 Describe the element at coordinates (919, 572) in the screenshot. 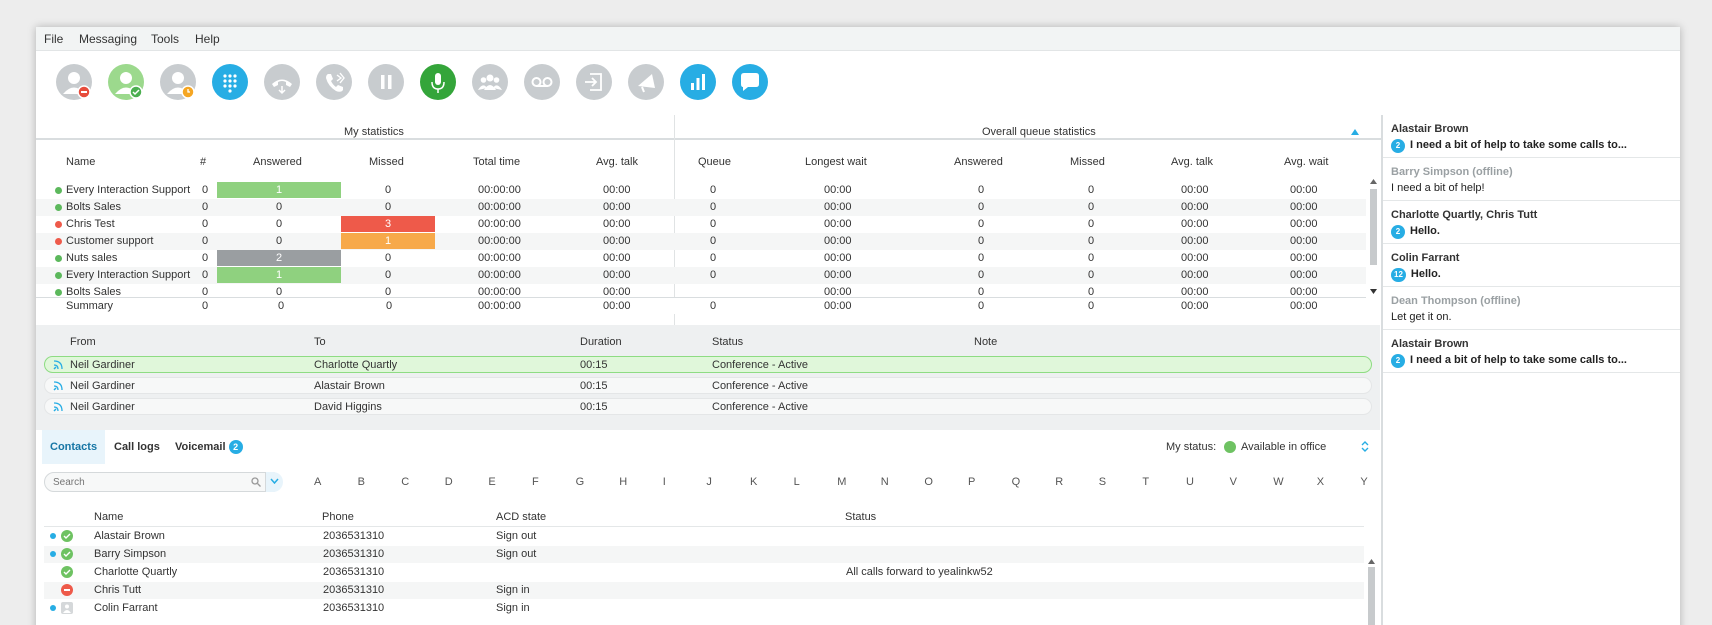

I see `contact-status: All calls forward to yealinkw52` at that location.